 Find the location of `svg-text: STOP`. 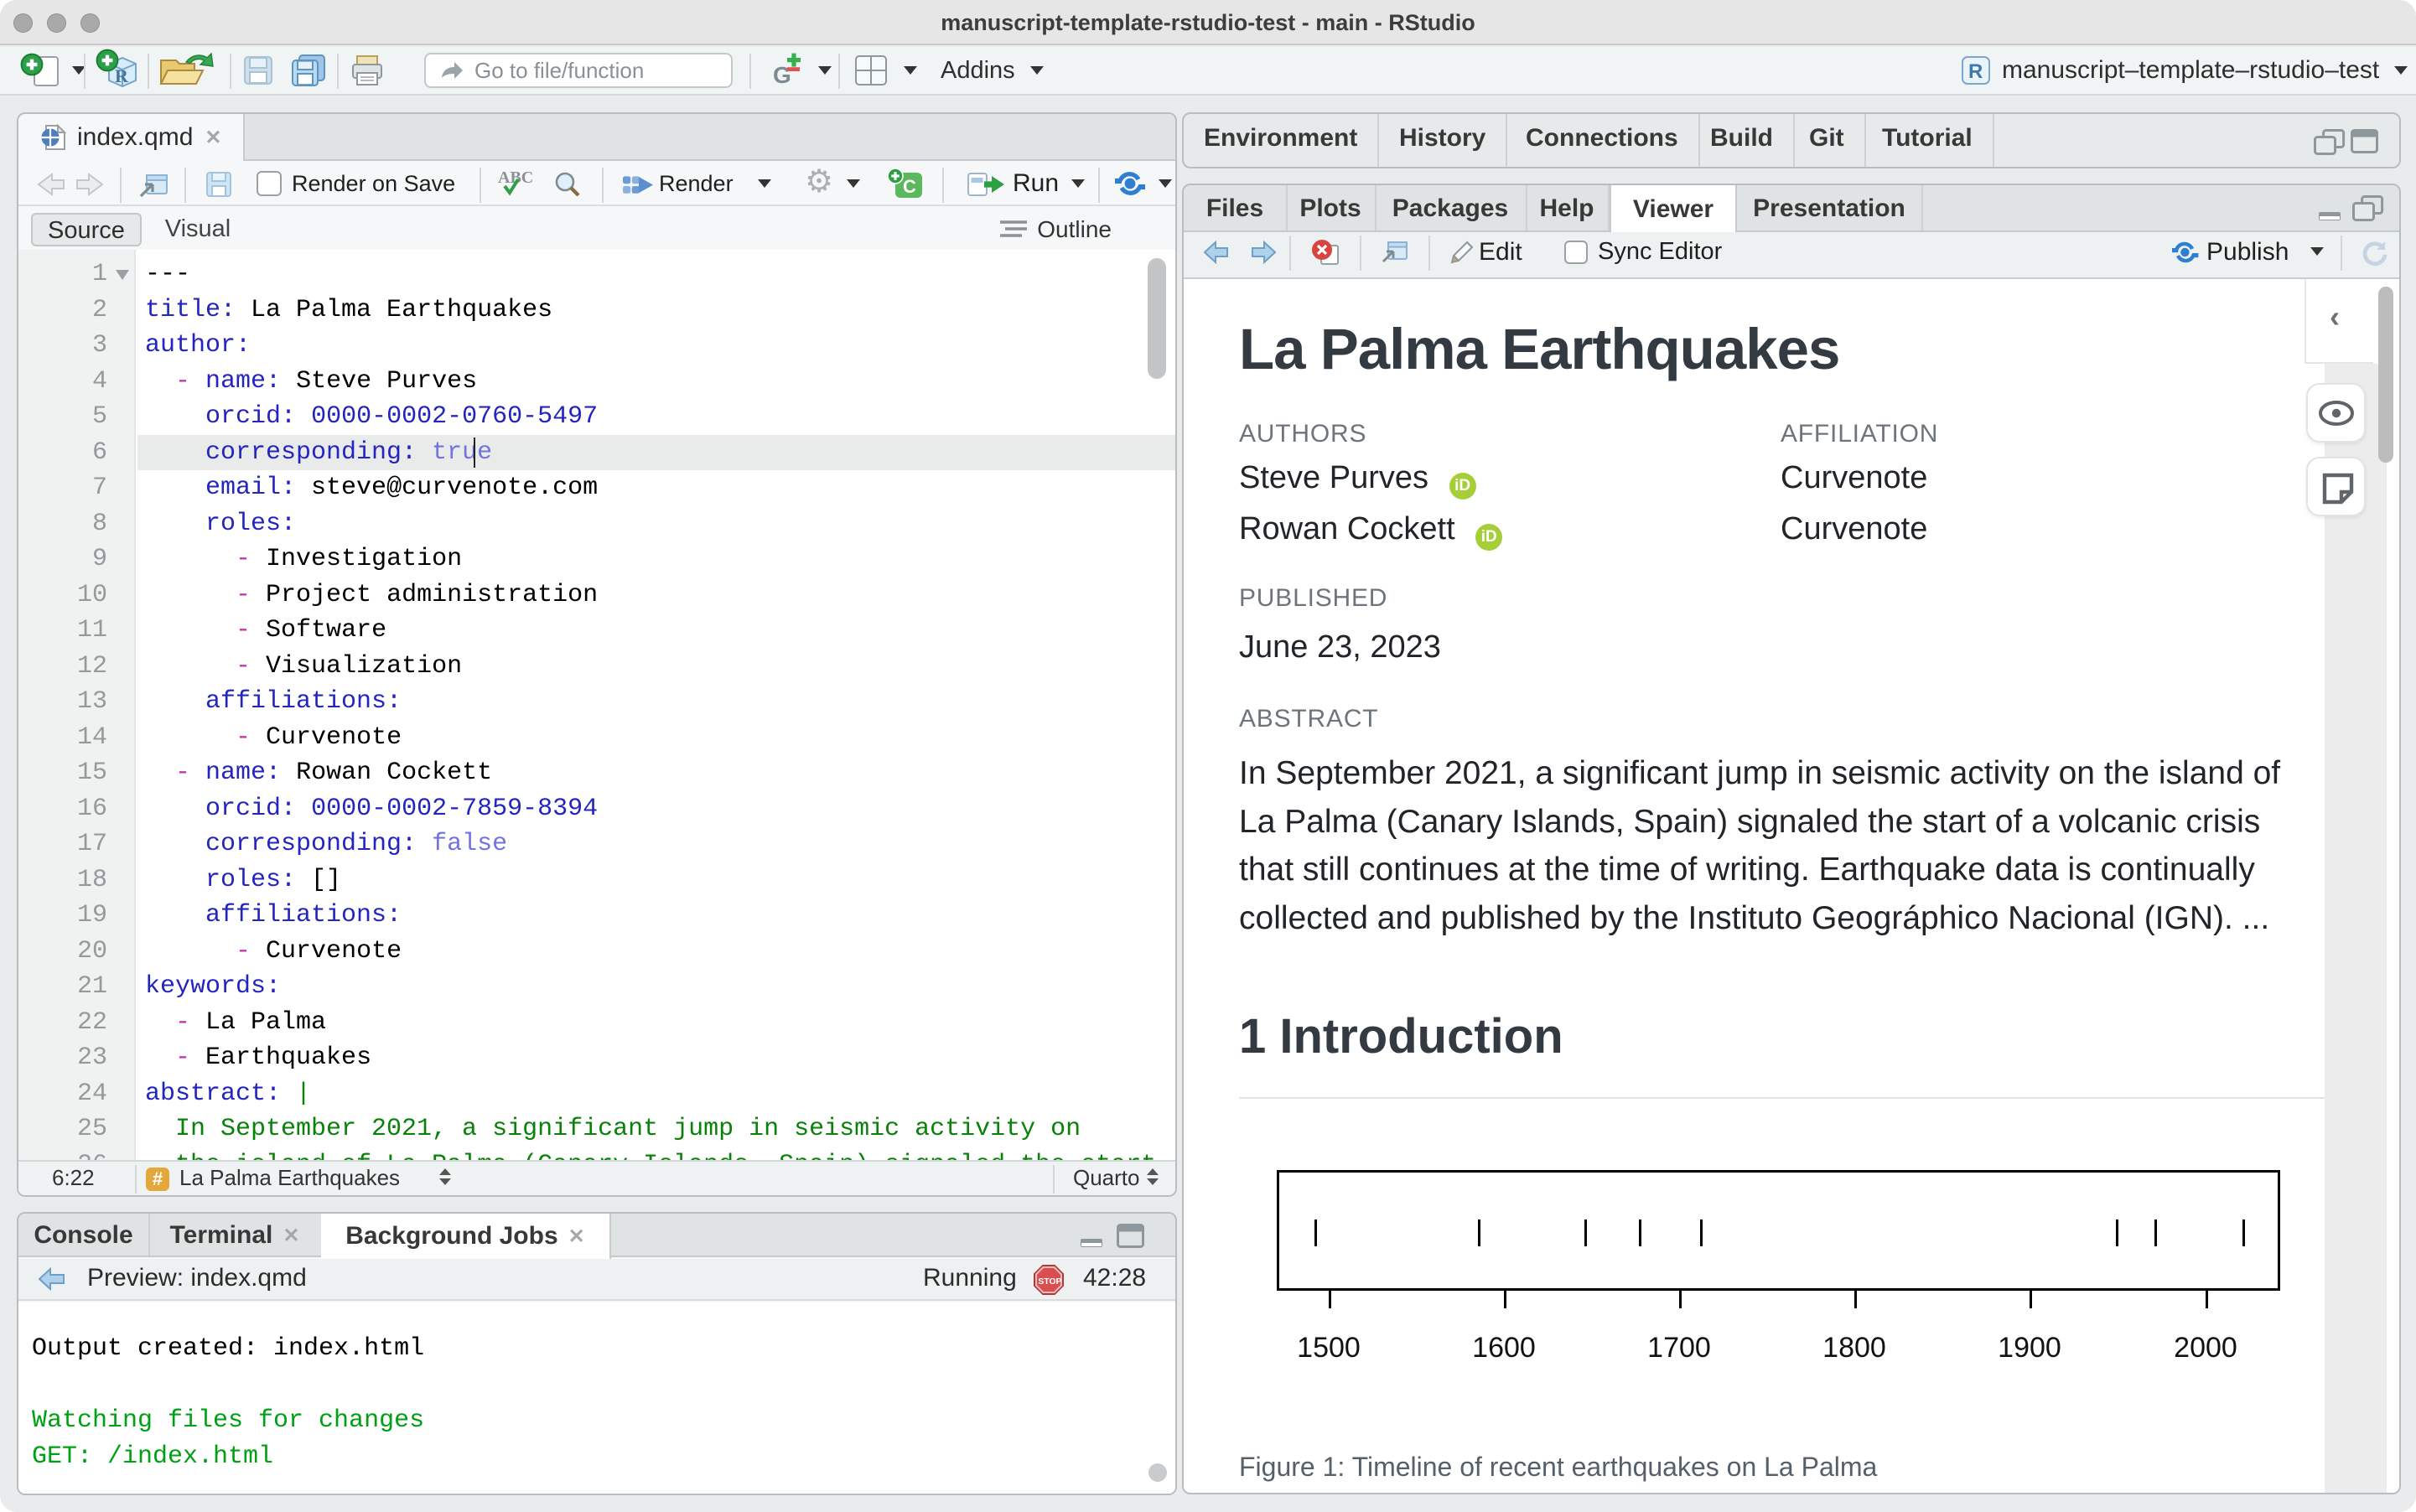

svg-text: STOP is located at coordinates (1049, 1282).